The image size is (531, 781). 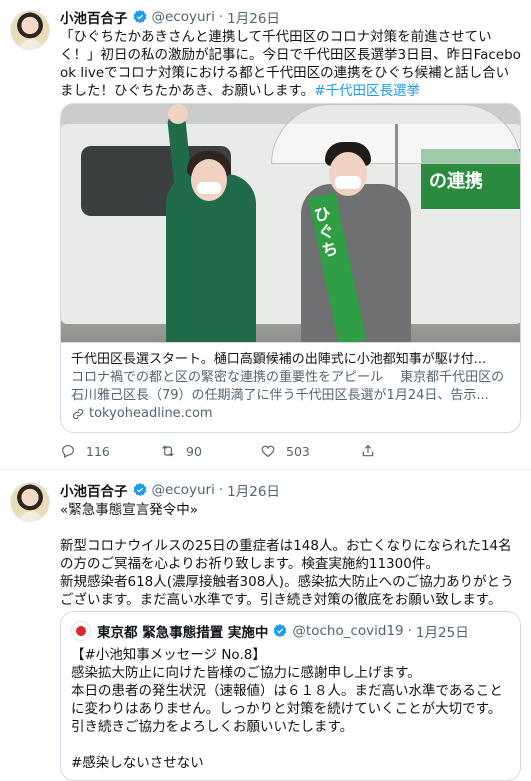 I want to click on card-domain-text: tokyoheadline.com, so click(x=151, y=413).